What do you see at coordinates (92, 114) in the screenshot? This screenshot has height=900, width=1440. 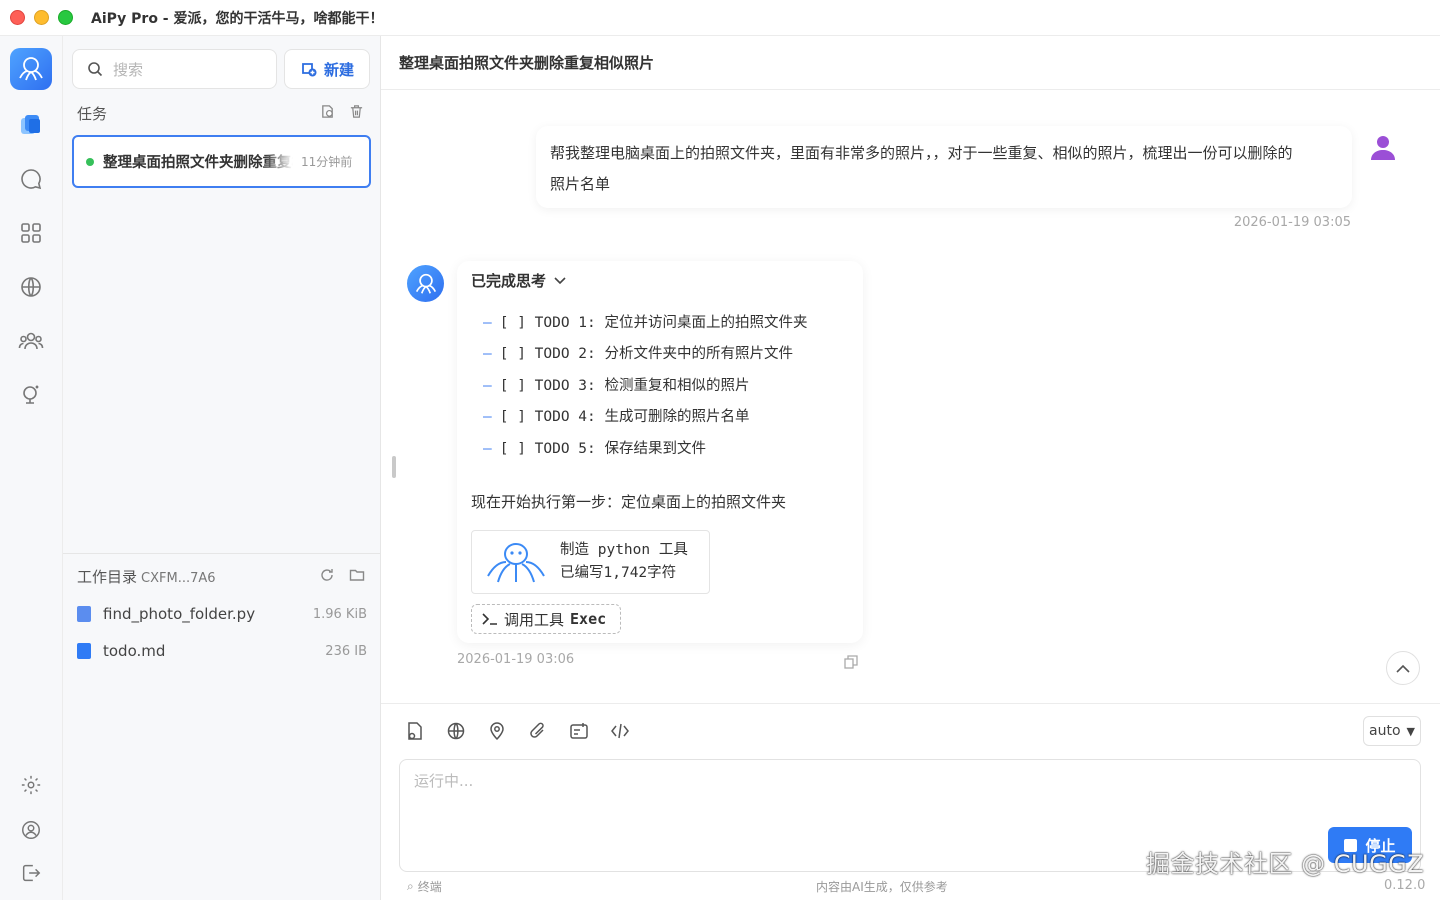 I see `tasks-header: 任务` at bounding box center [92, 114].